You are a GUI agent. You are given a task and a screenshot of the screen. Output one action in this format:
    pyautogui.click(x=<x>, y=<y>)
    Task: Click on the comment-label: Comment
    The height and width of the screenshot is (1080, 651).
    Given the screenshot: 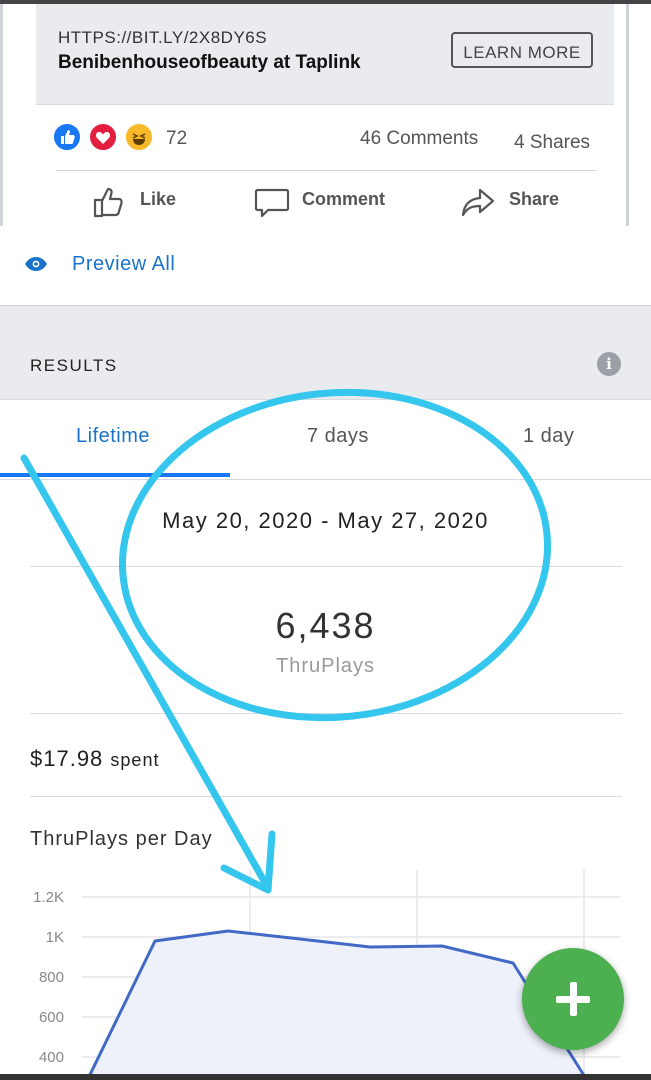 What is the action you would take?
    pyautogui.click(x=344, y=199)
    